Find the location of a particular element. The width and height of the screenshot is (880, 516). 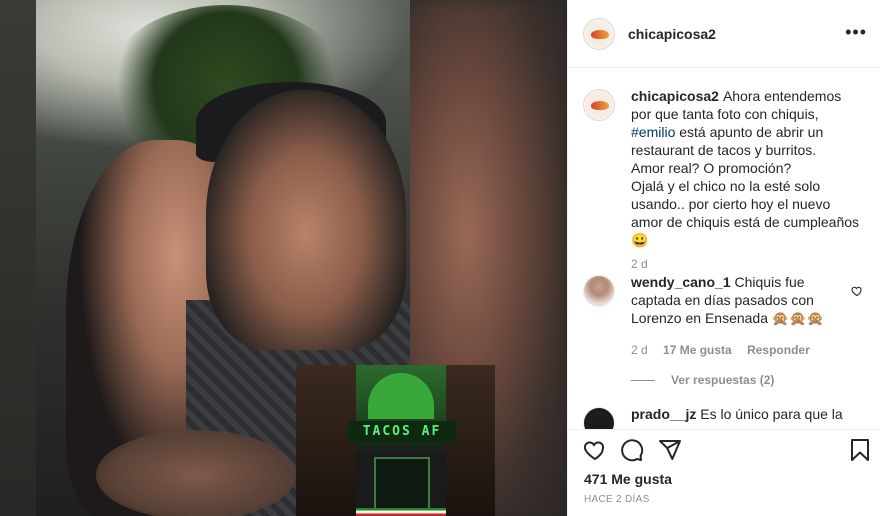

bookmark-icon is located at coordinates (860, 450).